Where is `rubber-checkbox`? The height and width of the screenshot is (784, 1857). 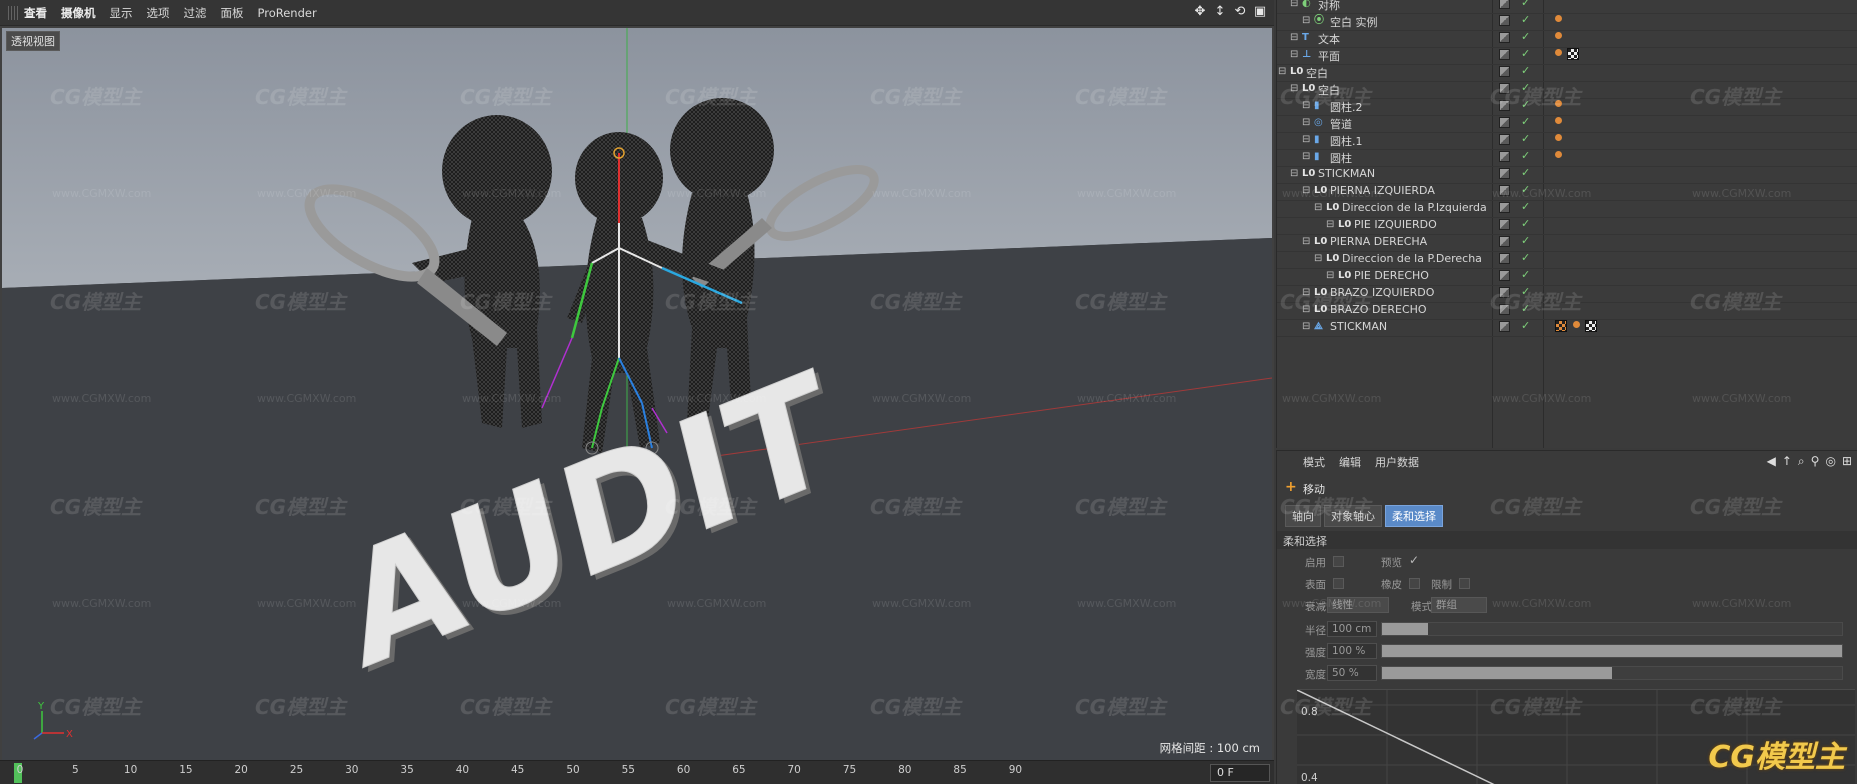 rubber-checkbox is located at coordinates (1414, 583).